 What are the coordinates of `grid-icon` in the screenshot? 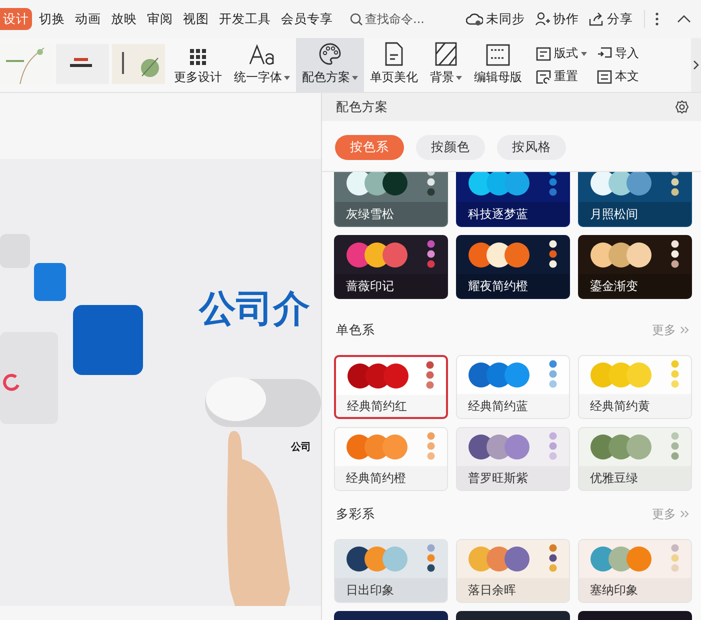 It's located at (198, 57).